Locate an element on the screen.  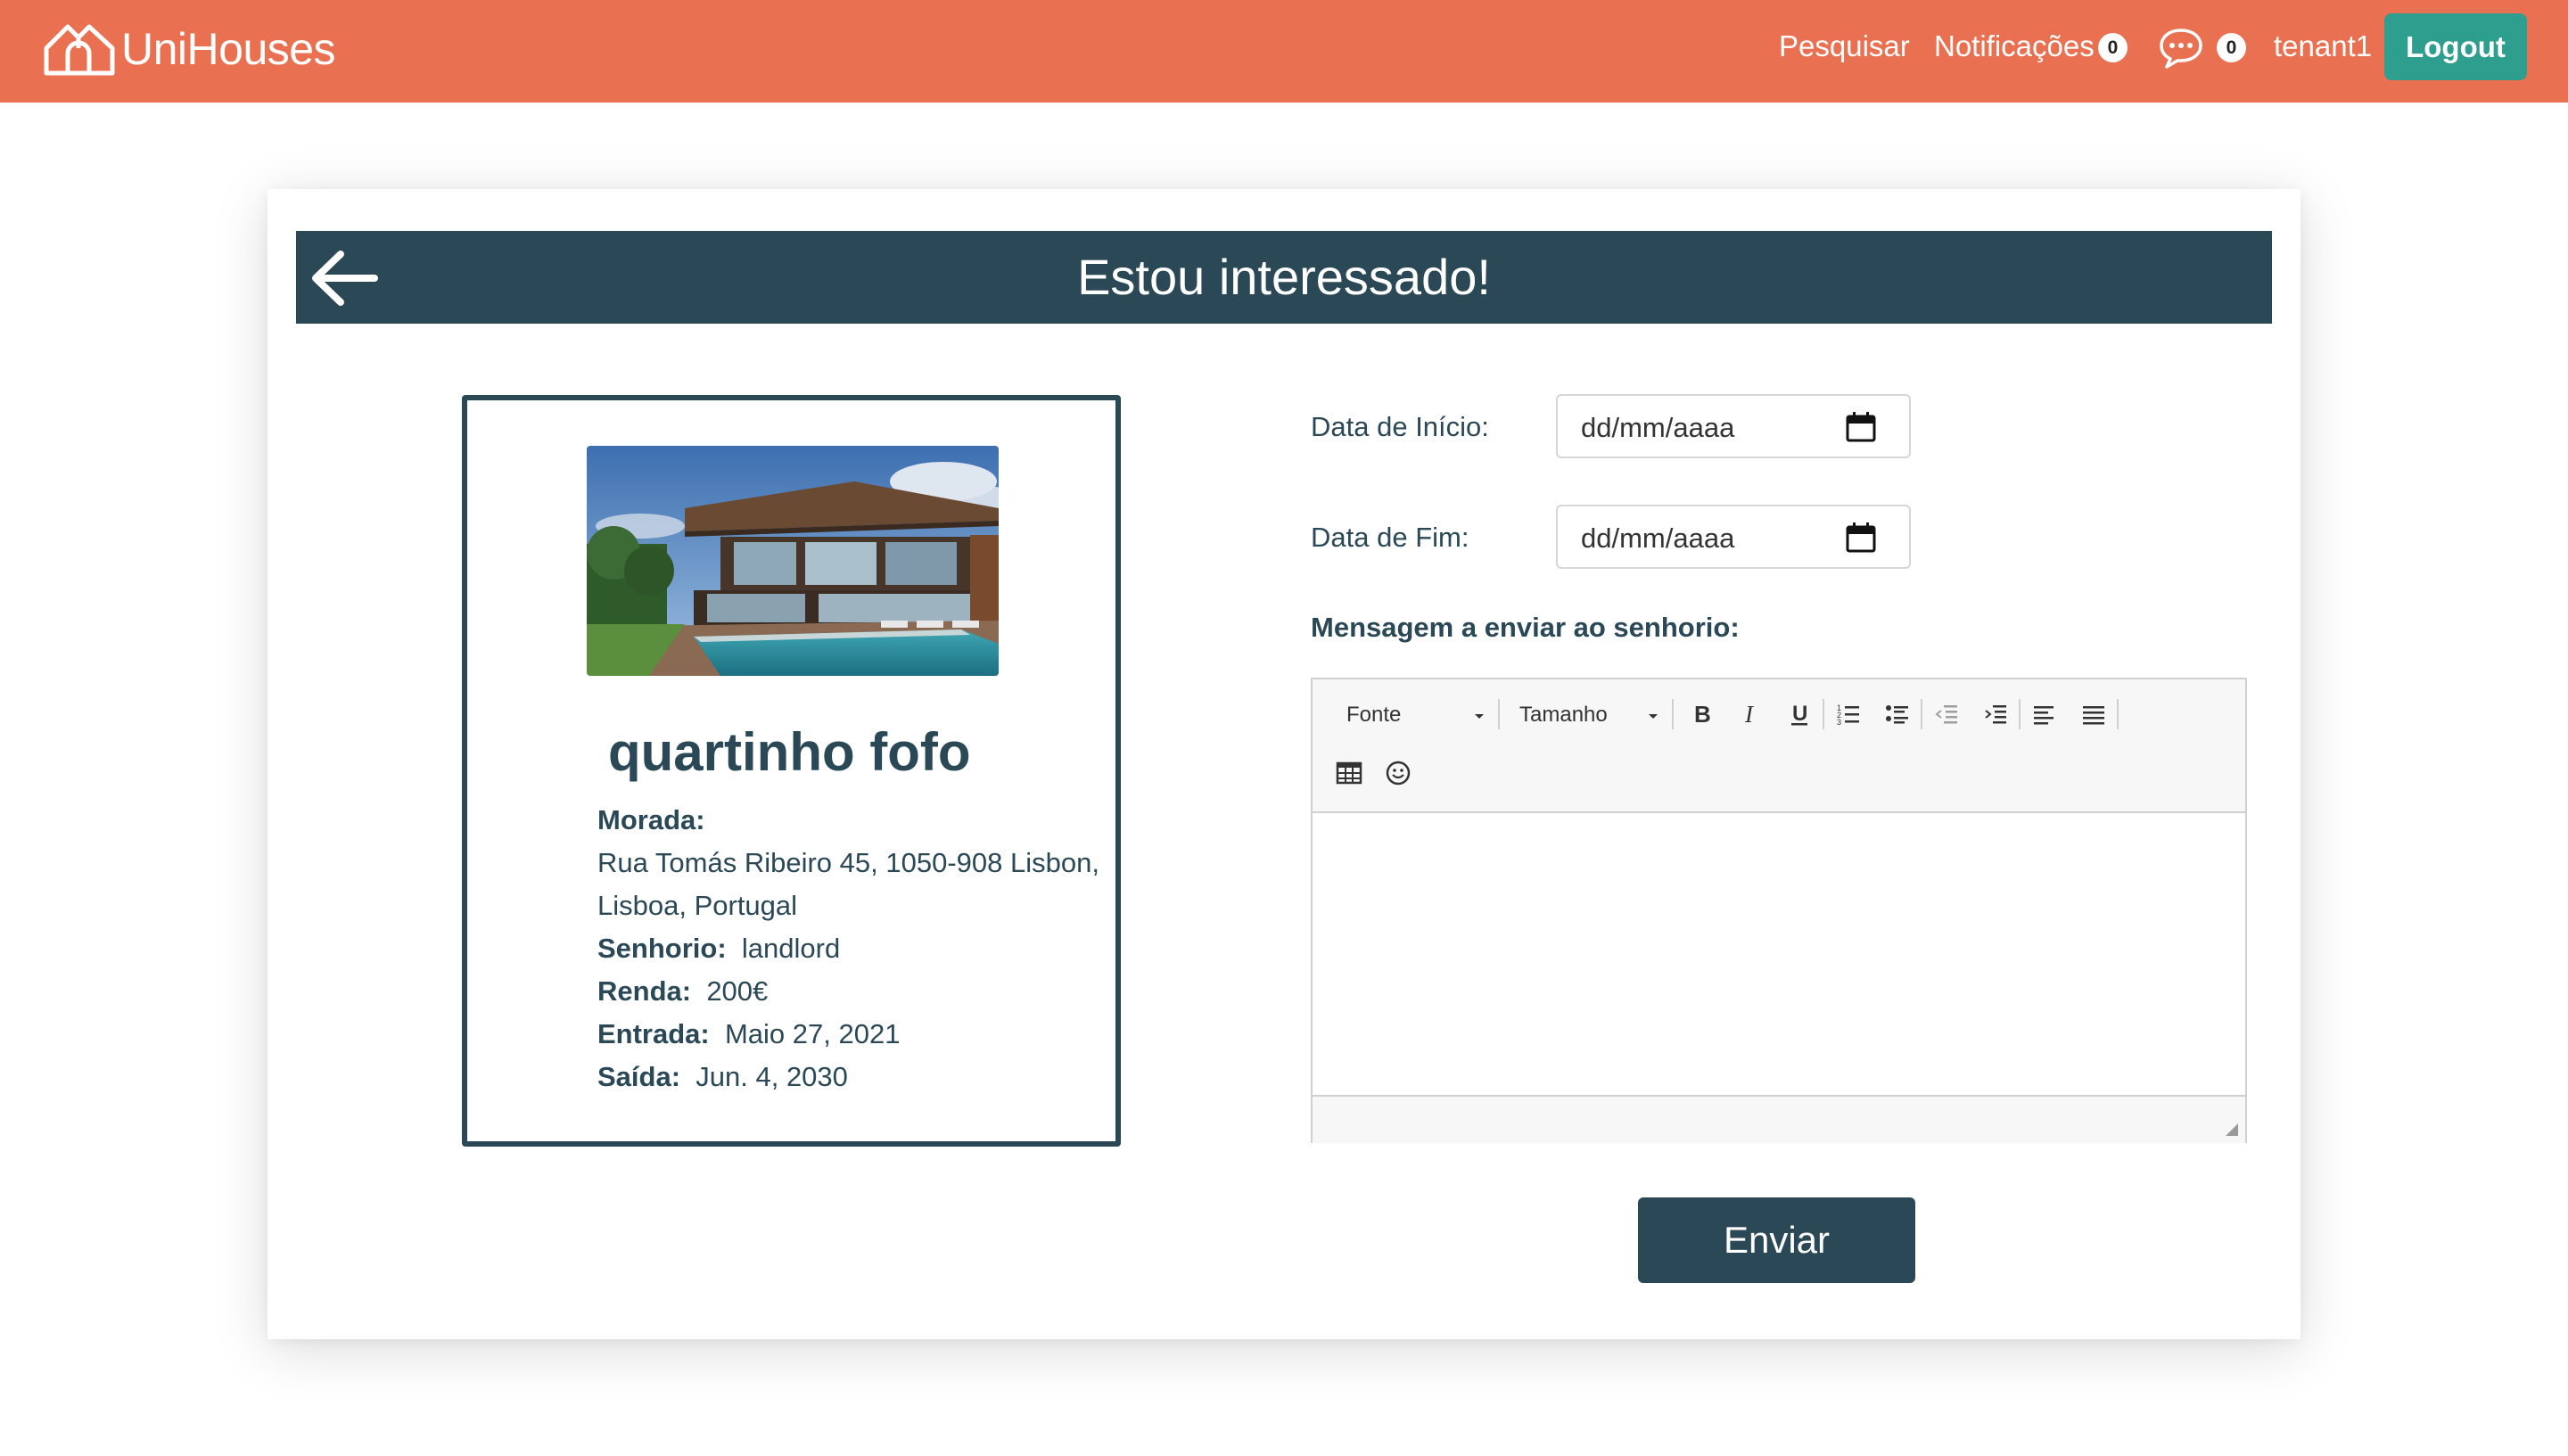
svg-text: U is located at coordinates (1799, 714).